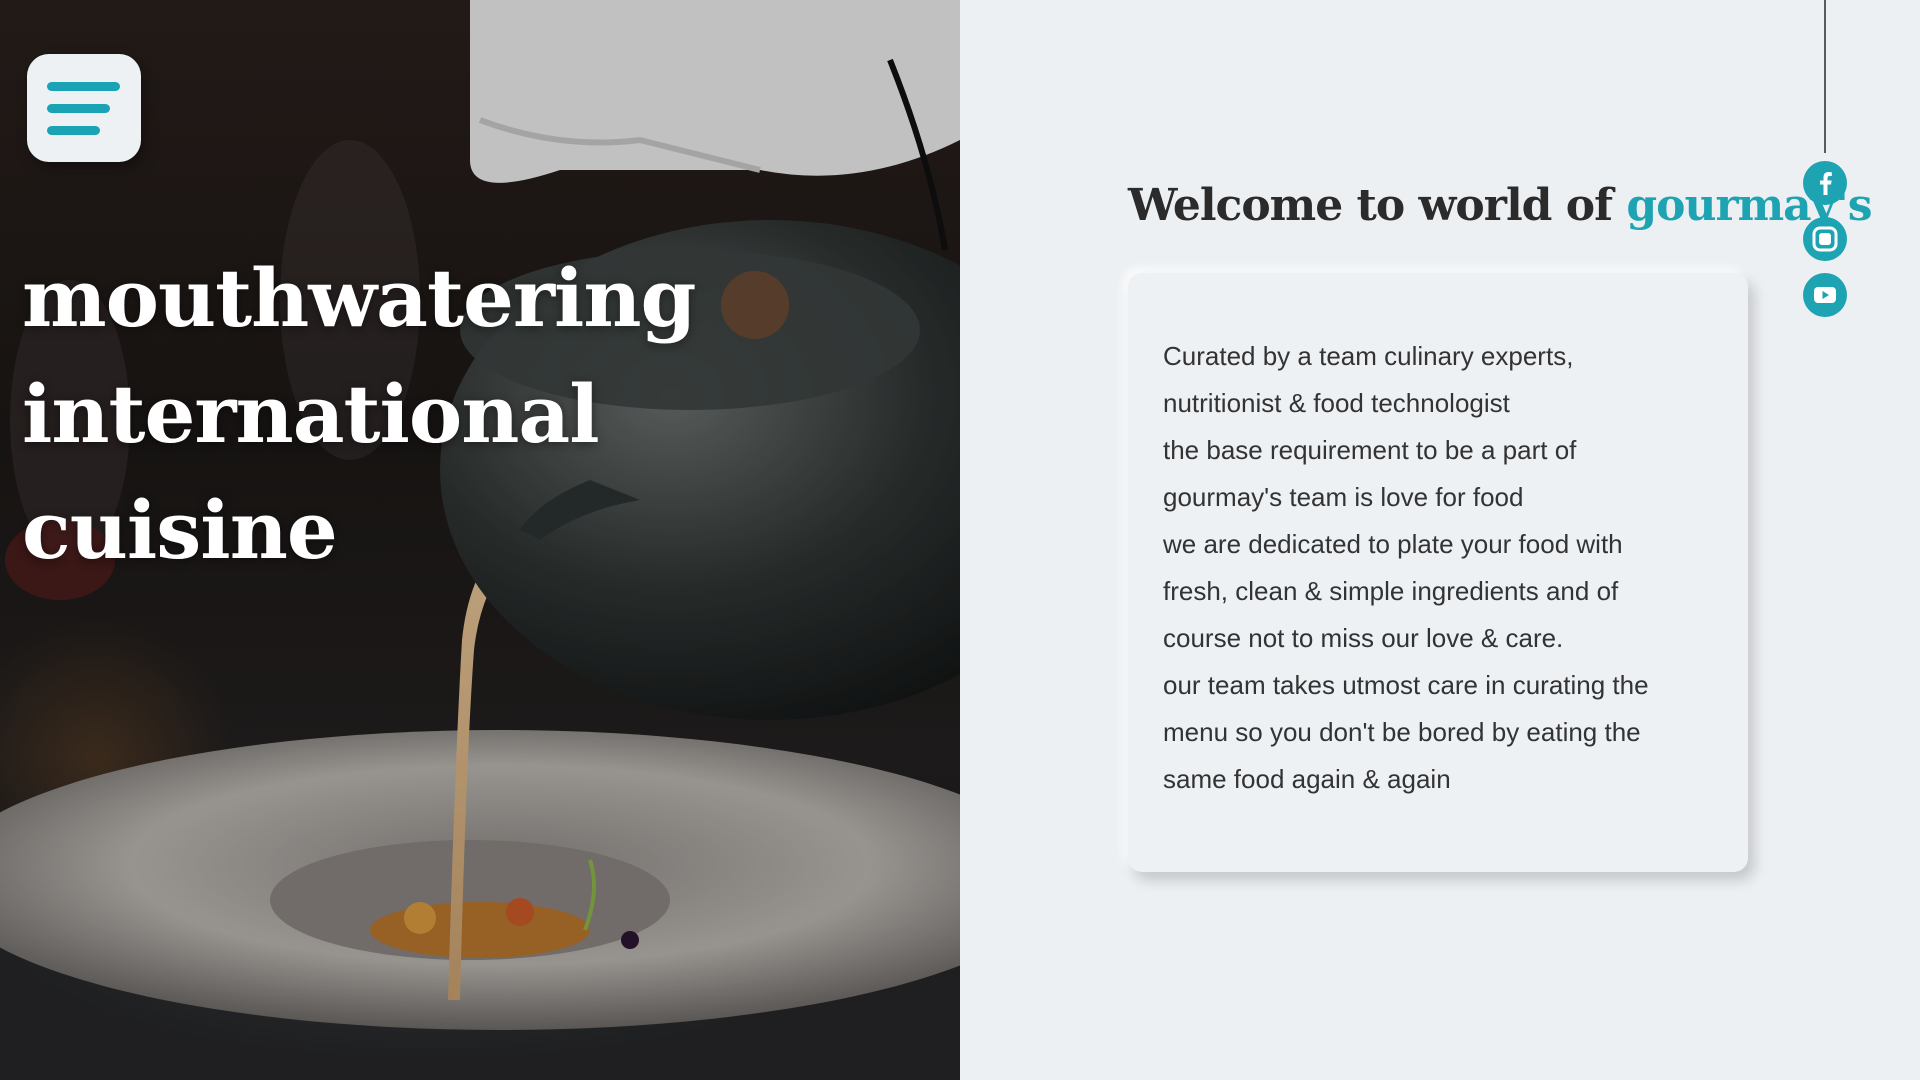 The image size is (1920, 1080). I want to click on social-rail-line, so click(1825, 76).